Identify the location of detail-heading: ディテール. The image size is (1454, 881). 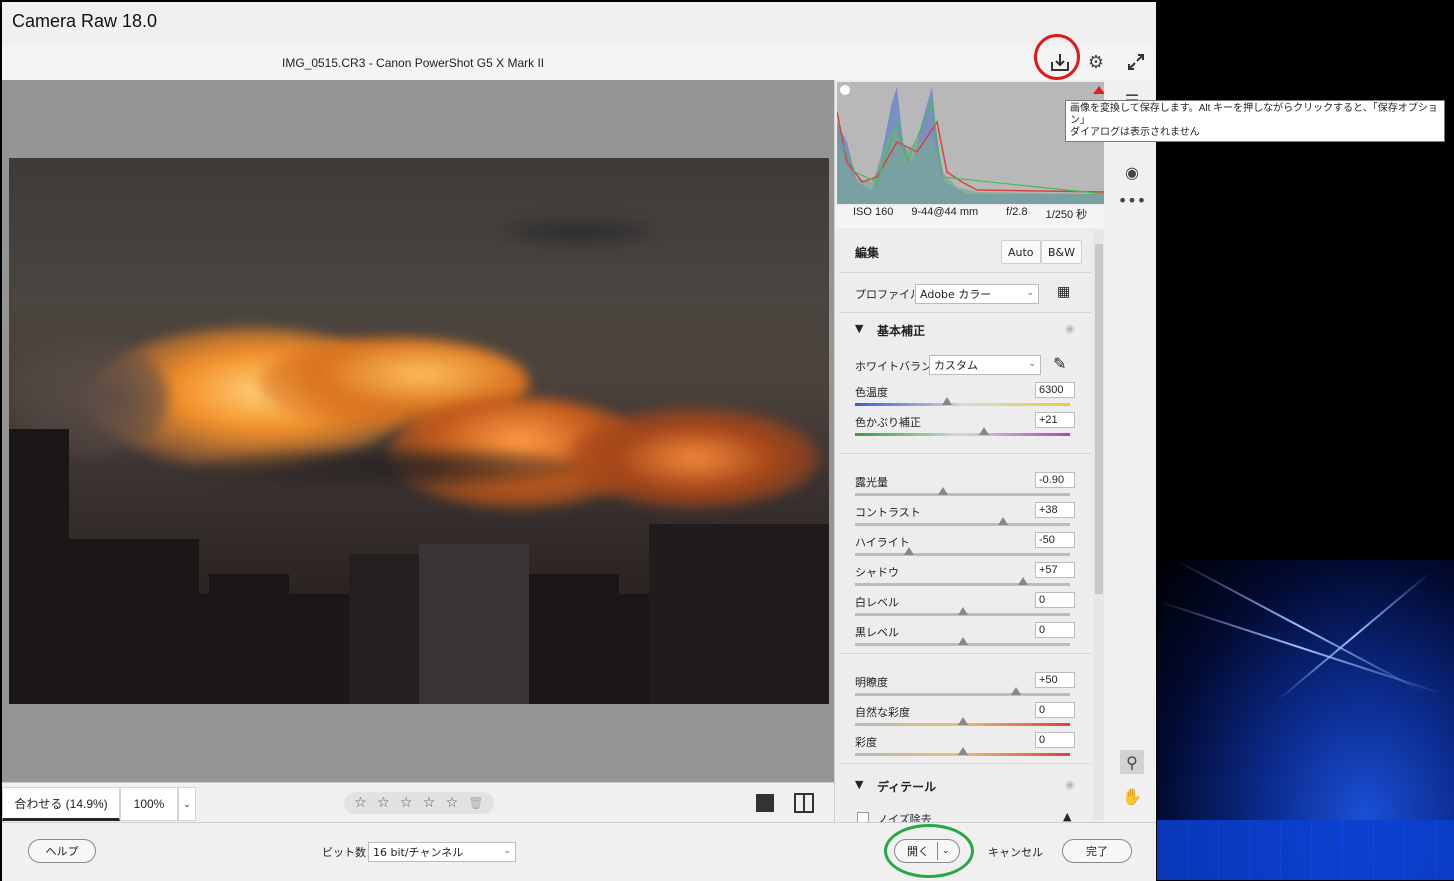
(907, 787).